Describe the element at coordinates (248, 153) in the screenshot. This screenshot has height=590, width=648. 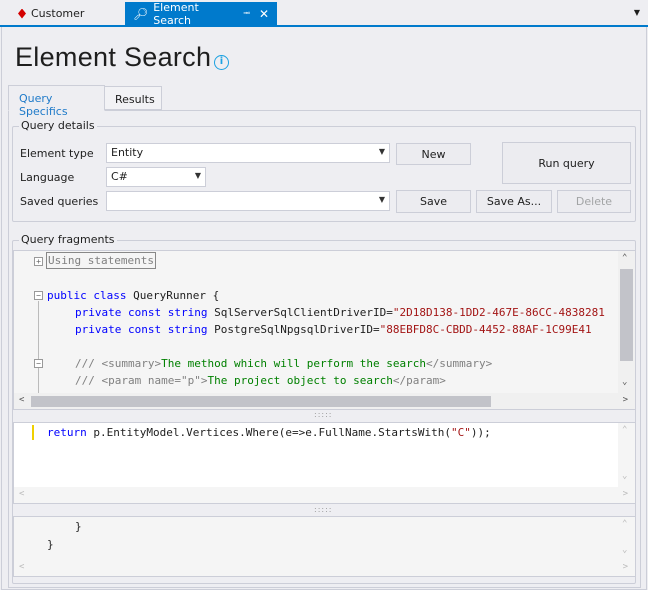
I see `element-type-select: Entity ▼` at that location.